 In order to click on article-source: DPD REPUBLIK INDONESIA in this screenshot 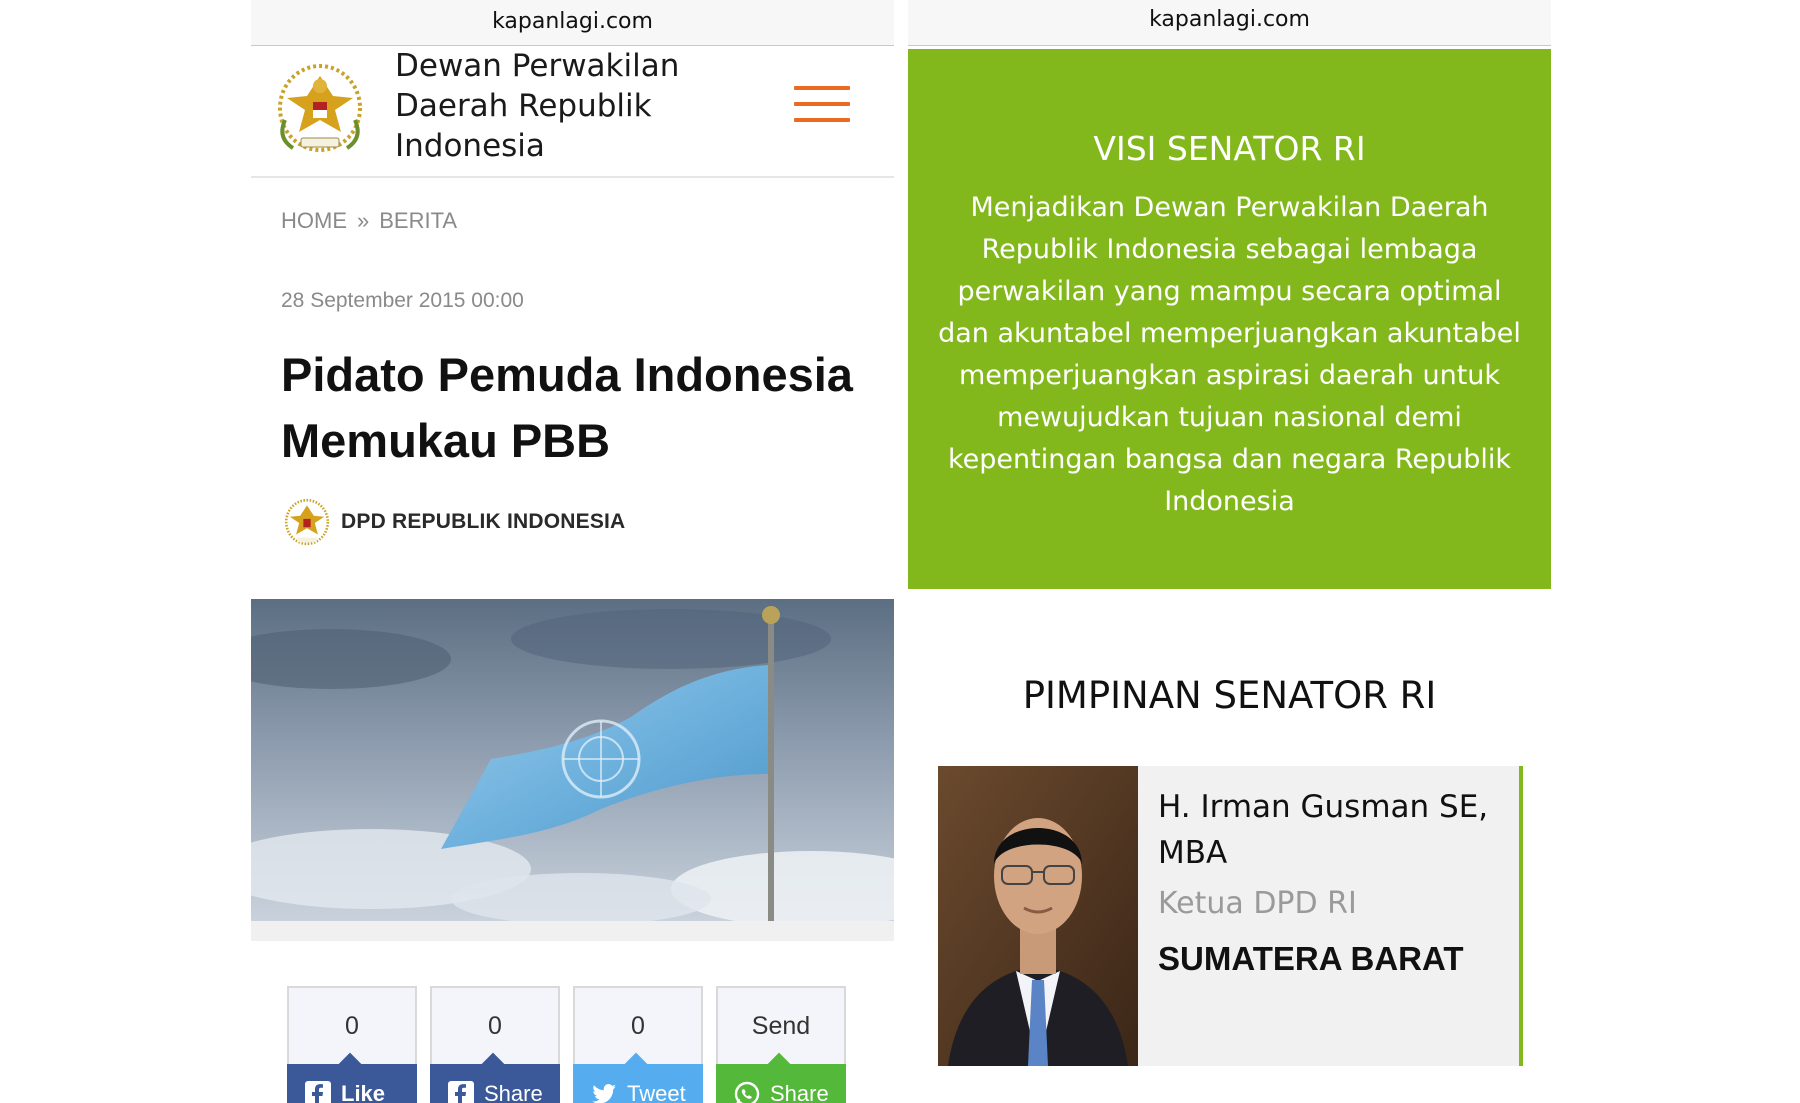, I will do `click(453, 522)`.